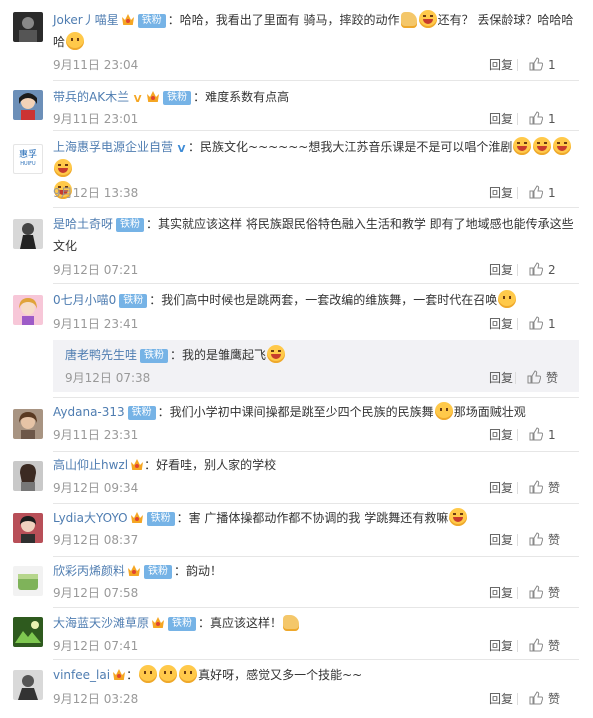 The height and width of the screenshot is (718, 593). Describe the element at coordinates (101, 623) in the screenshot. I see `username: 大海蓝天沙滩草原` at that location.